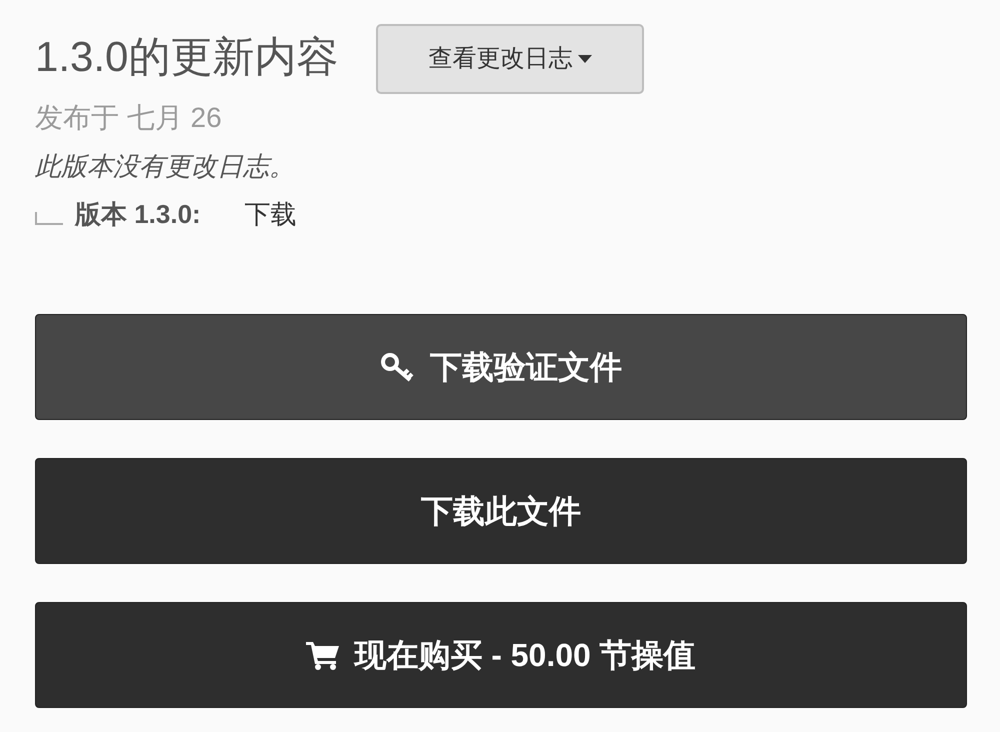 This screenshot has height=732, width=1000. What do you see at coordinates (165, 166) in the screenshot?
I see `changelog-note: 此版本没有更改日志。` at bounding box center [165, 166].